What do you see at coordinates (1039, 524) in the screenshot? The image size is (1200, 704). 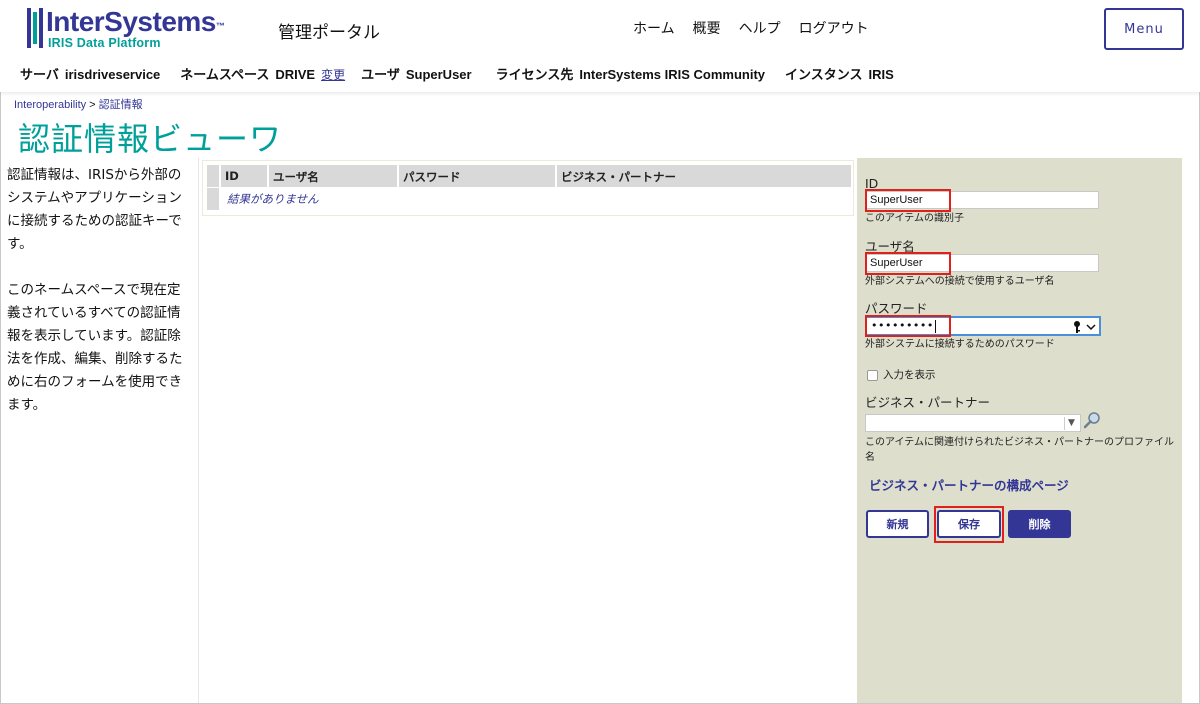 I see `delete-button: 削除` at bounding box center [1039, 524].